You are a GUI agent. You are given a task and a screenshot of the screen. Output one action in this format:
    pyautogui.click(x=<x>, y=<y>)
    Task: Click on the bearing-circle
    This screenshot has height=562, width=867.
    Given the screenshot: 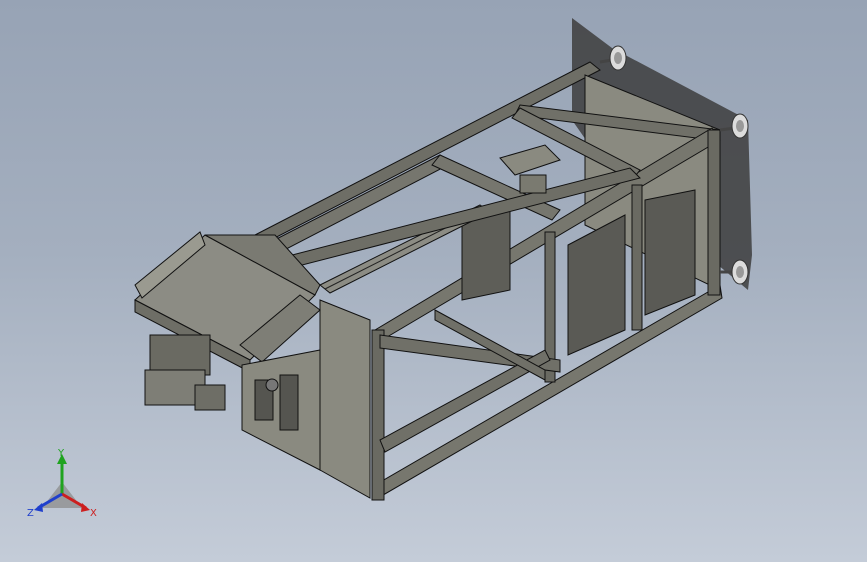 What is the action you would take?
    pyautogui.click(x=272, y=385)
    